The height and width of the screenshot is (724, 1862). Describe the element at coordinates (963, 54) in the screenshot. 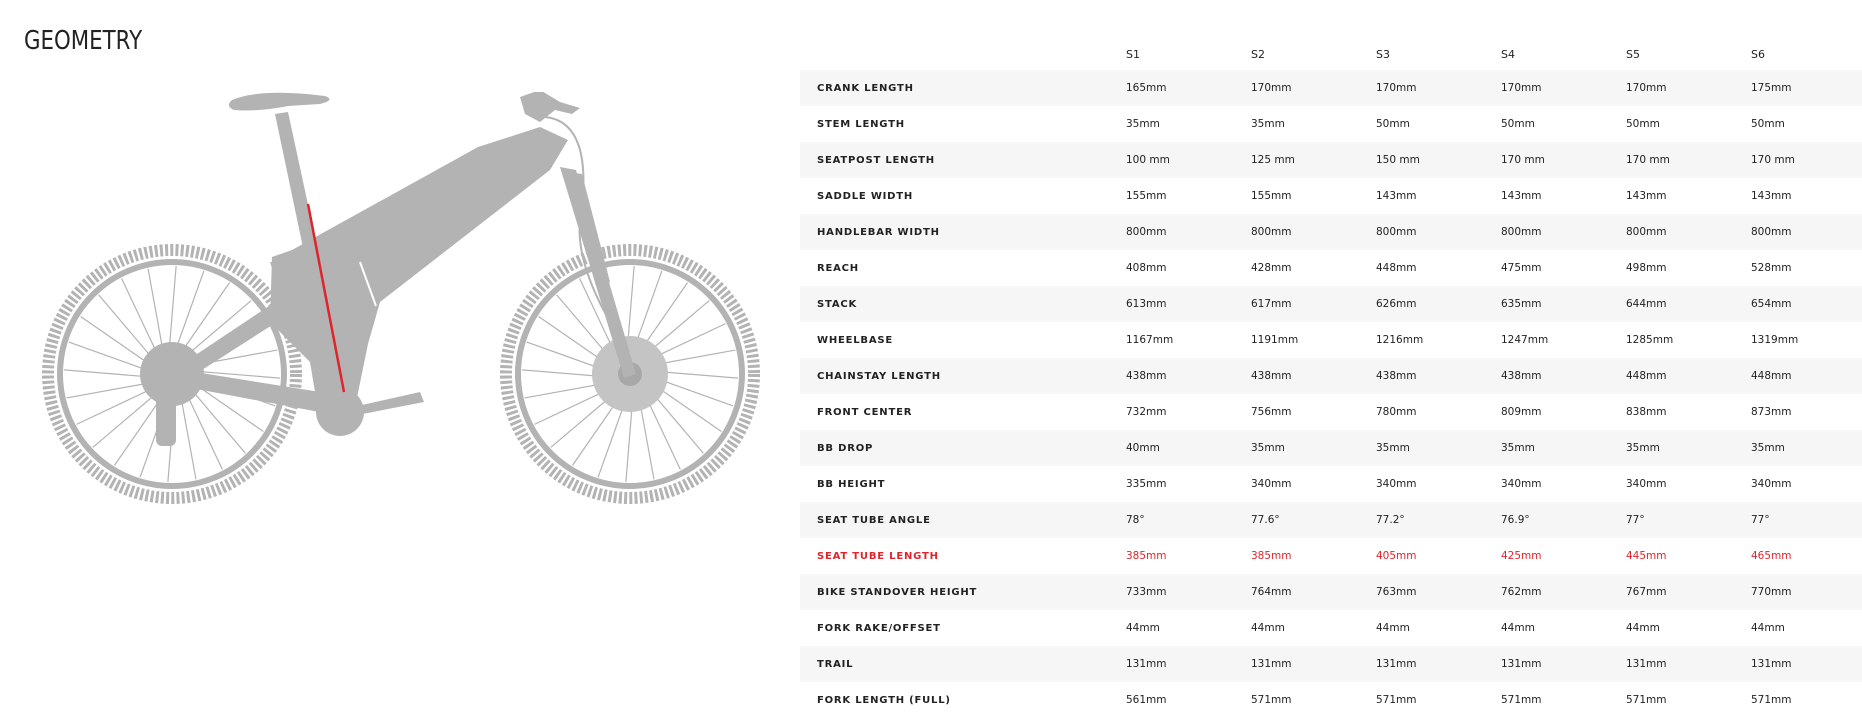

I see `header-empty` at that location.